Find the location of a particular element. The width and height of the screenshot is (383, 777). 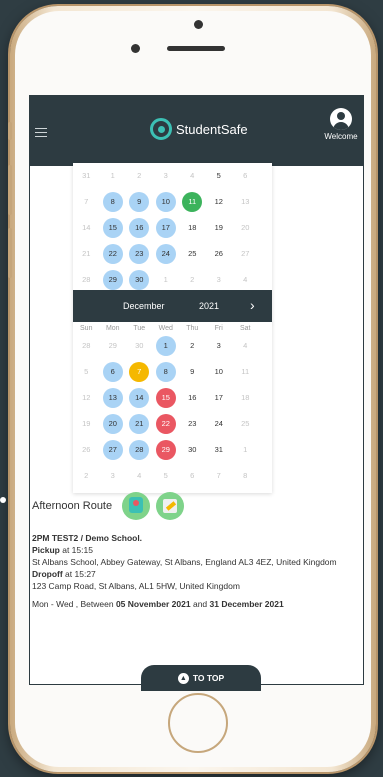

calendar-day-number: 9 is located at coordinates (192, 371).